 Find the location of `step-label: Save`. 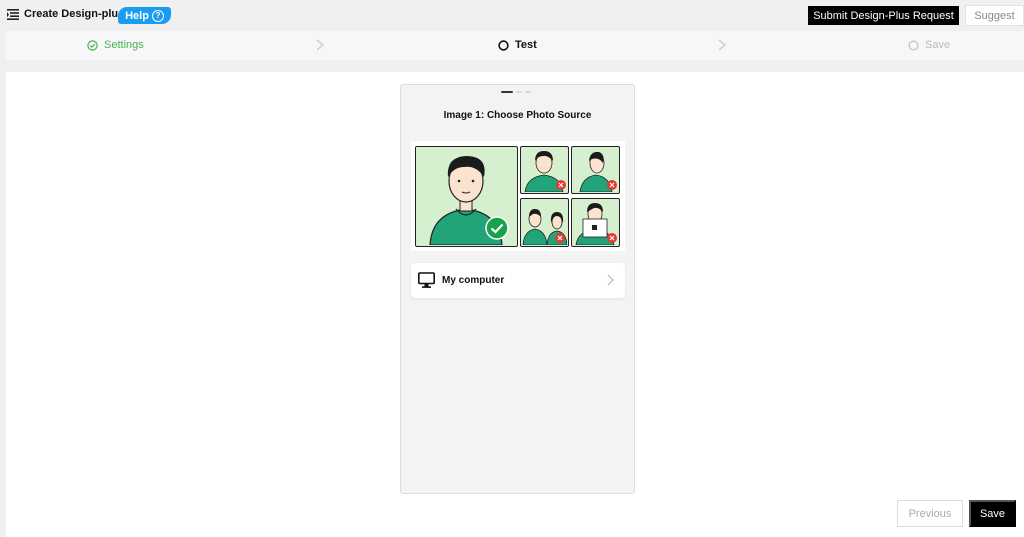

step-label: Save is located at coordinates (938, 45).